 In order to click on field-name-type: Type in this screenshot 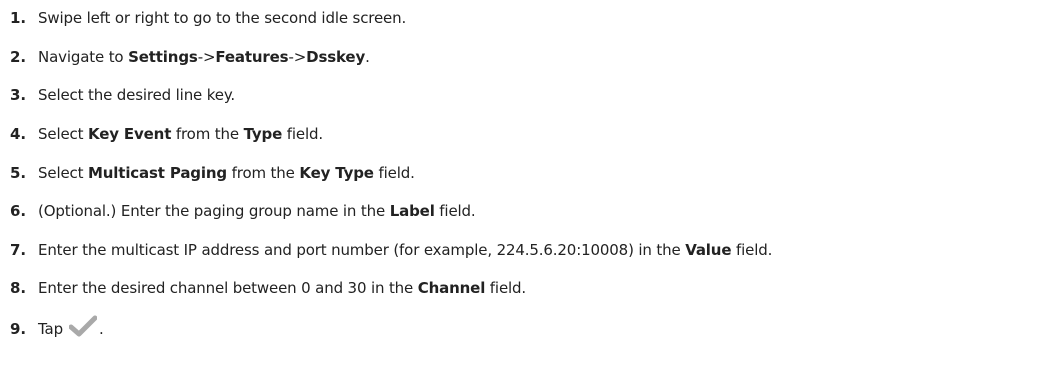, I will do `click(263, 134)`.